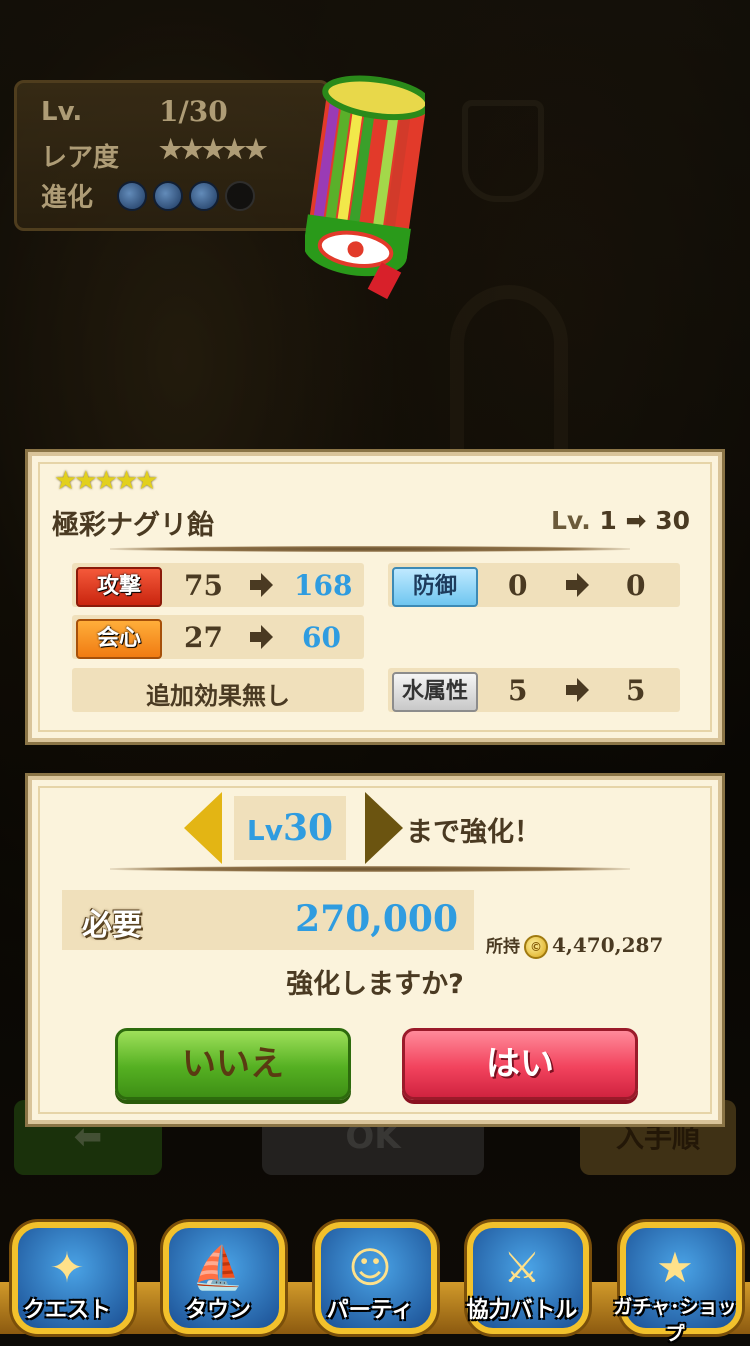 The width and height of the screenshot is (750, 1346). What do you see at coordinates (675, 1267) in the screenshot?
I see `gacha-star-icon: ★` at bounding box center [675, 1267].